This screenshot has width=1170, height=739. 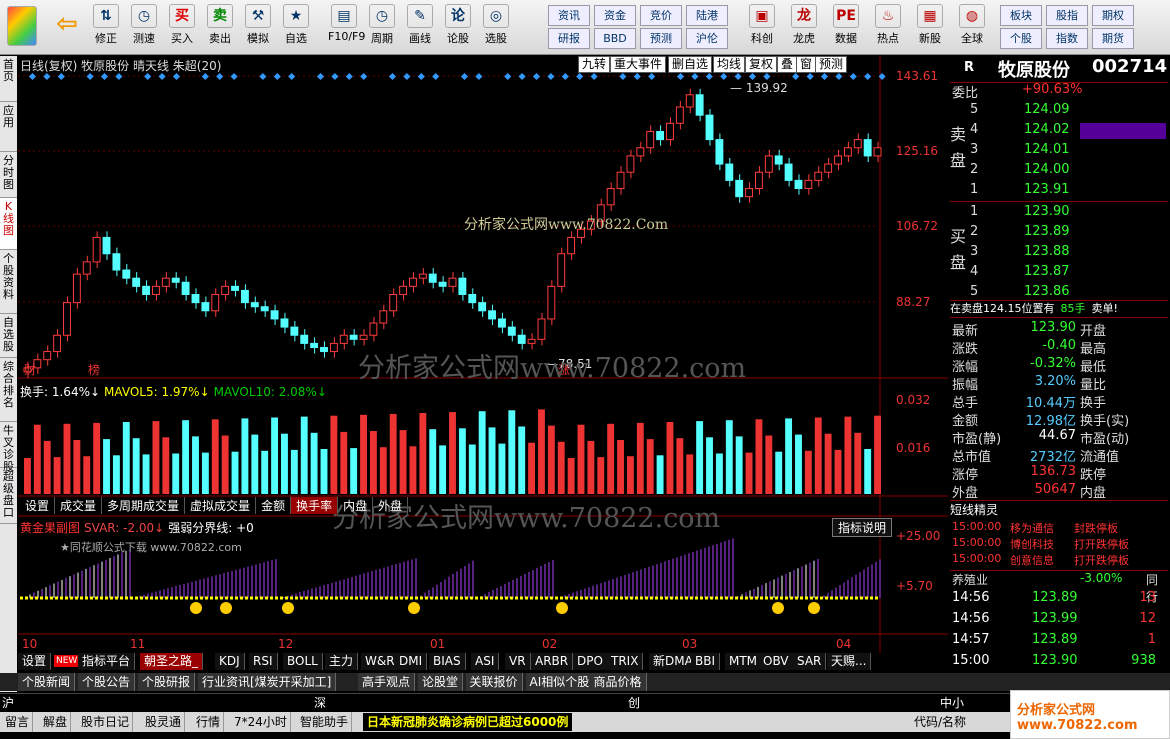 I want to click on status-item: 智能助手, so click(x=325, y=722).